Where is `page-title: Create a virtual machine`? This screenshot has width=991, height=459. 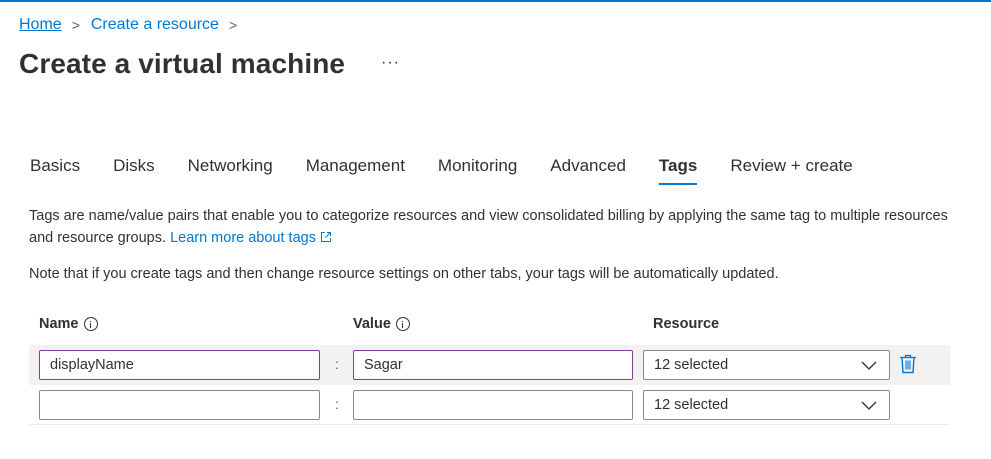
page-title: Create a virtual machine is located at coordinates (182, 63).